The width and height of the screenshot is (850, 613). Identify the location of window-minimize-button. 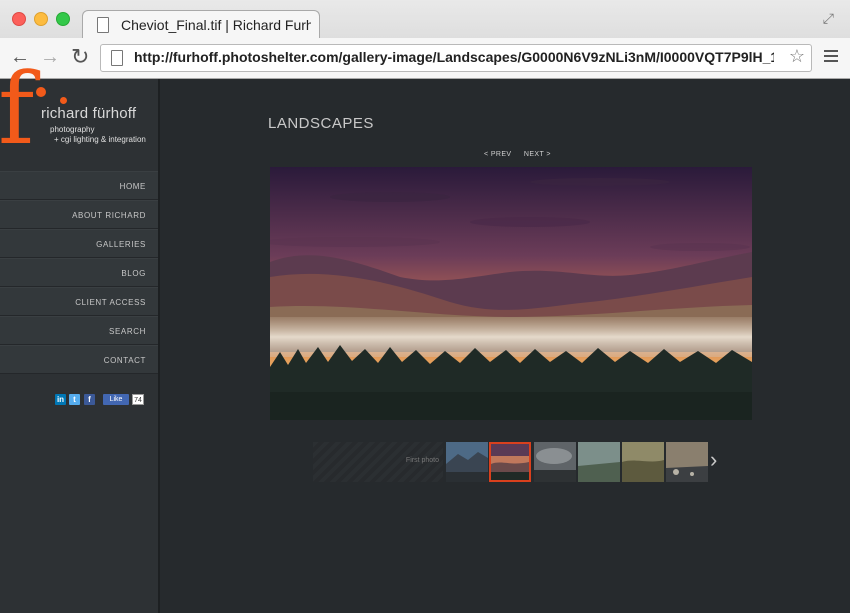
(41, 19).